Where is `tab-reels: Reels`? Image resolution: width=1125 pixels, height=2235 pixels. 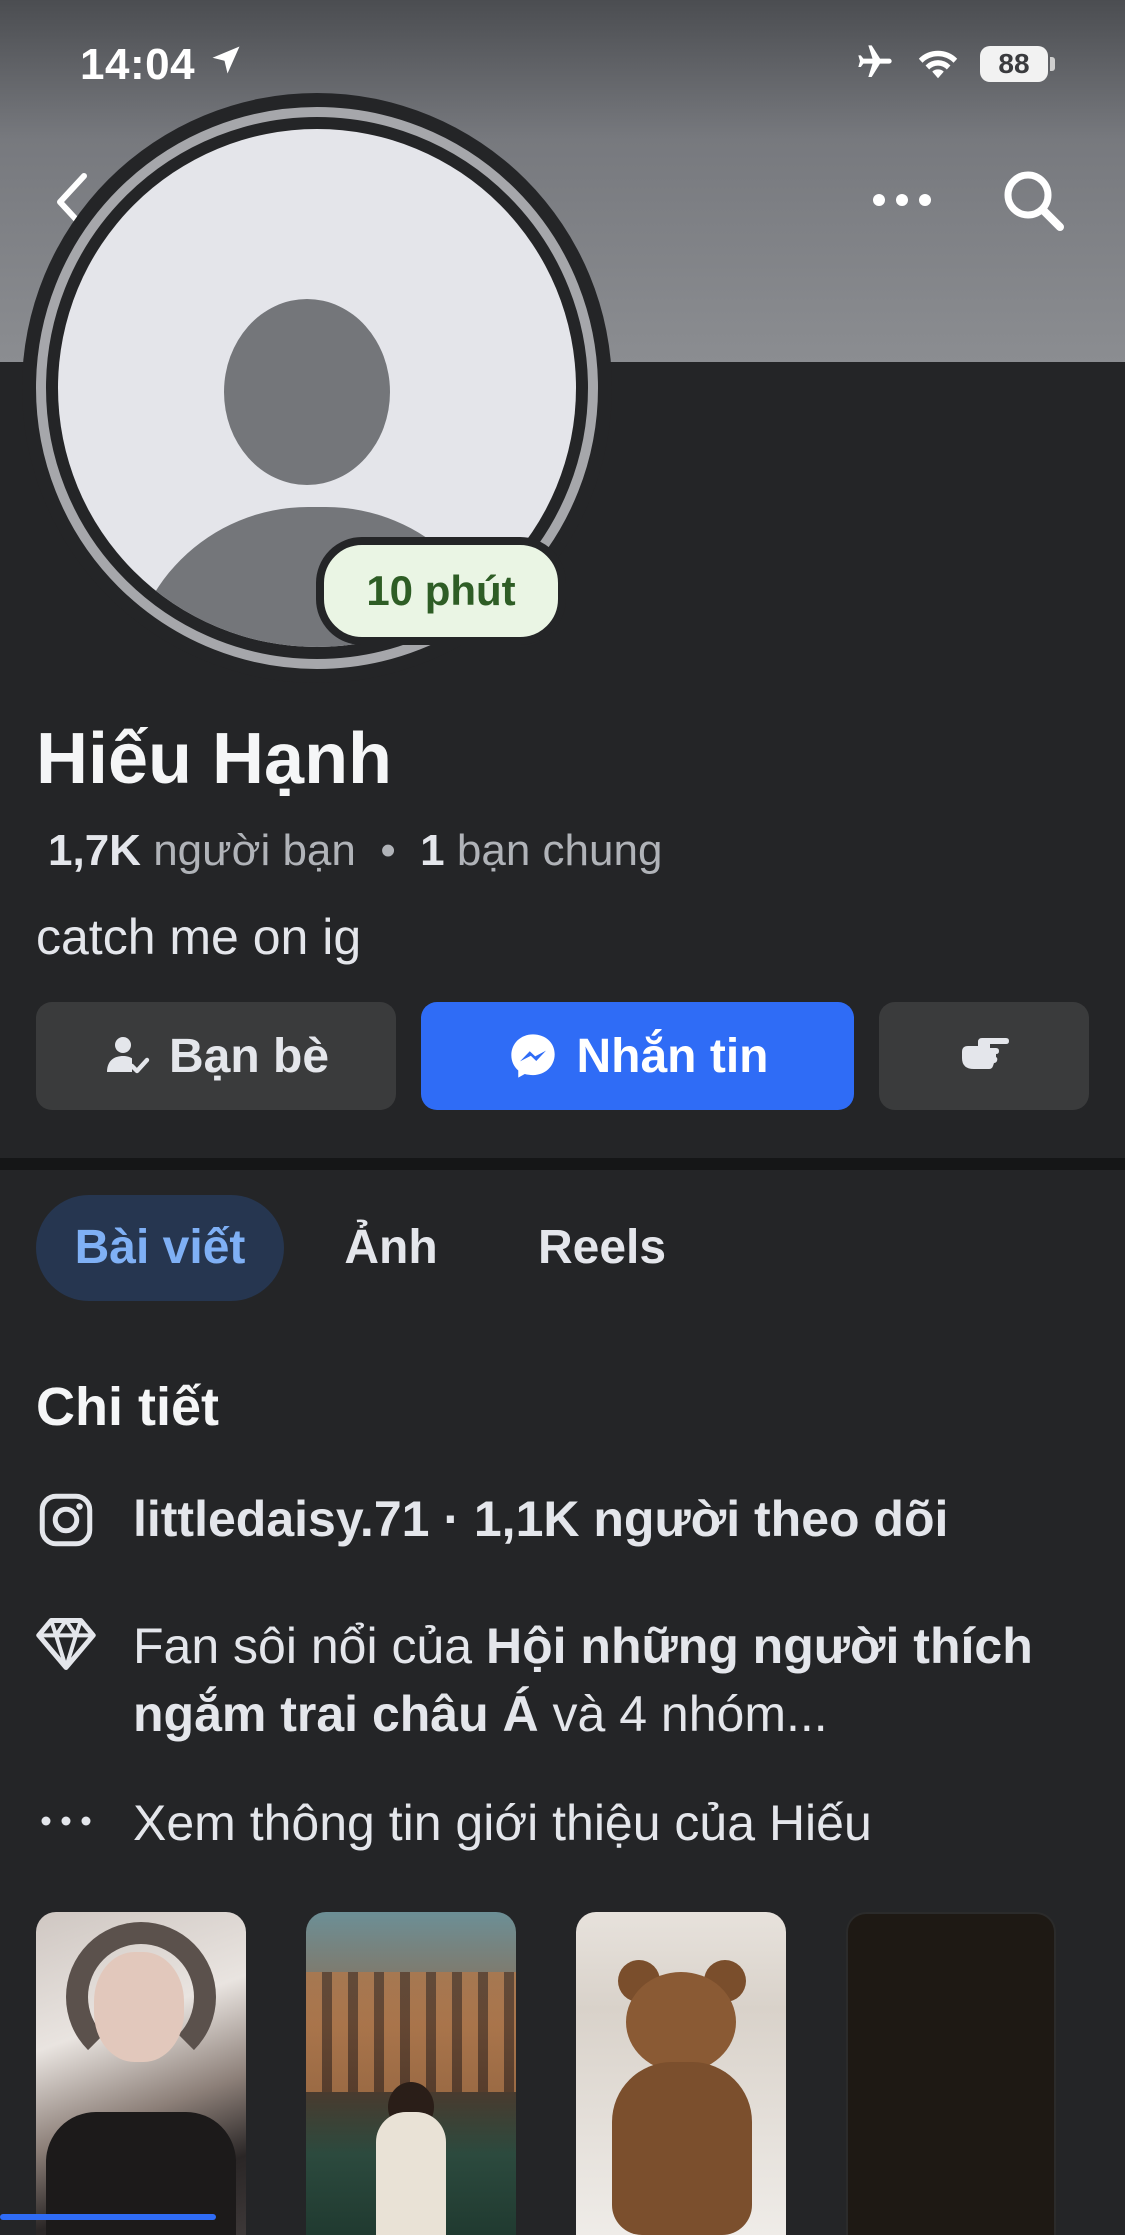
tab-reels: Reels is located at coordinates (602, 1248).